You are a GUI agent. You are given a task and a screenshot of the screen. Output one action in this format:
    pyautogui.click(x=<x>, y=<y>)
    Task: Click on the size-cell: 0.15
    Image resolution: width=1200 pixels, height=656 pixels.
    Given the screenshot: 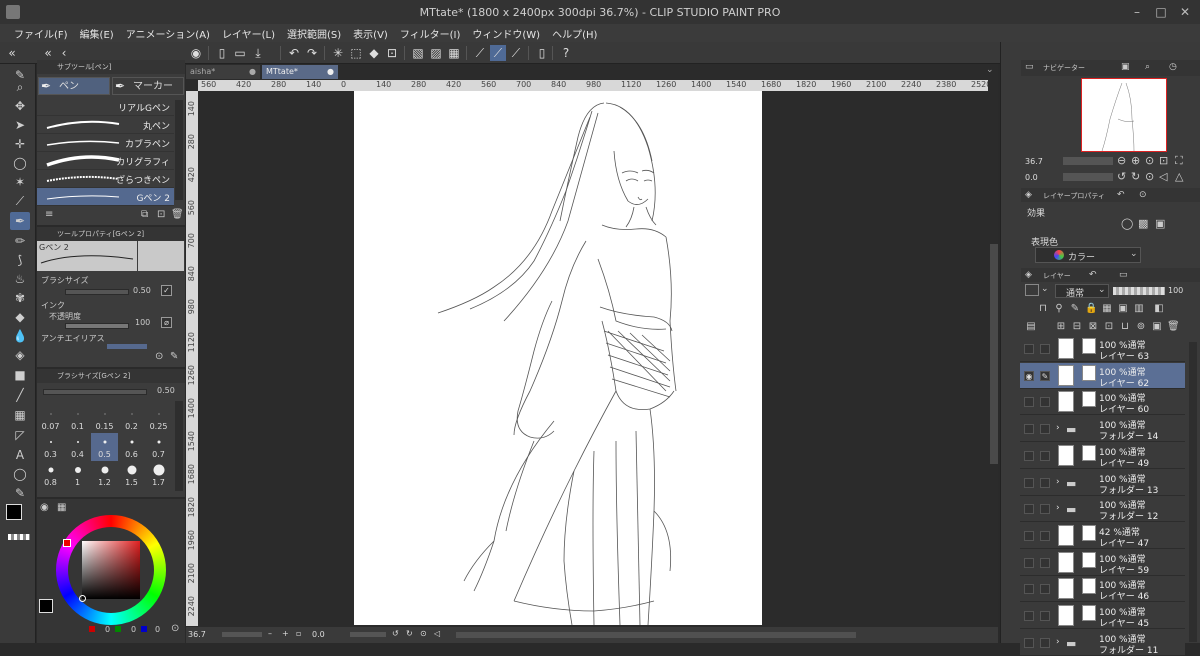 What is the action you would take?
    pyautogui.click(x=104, y=419)
    